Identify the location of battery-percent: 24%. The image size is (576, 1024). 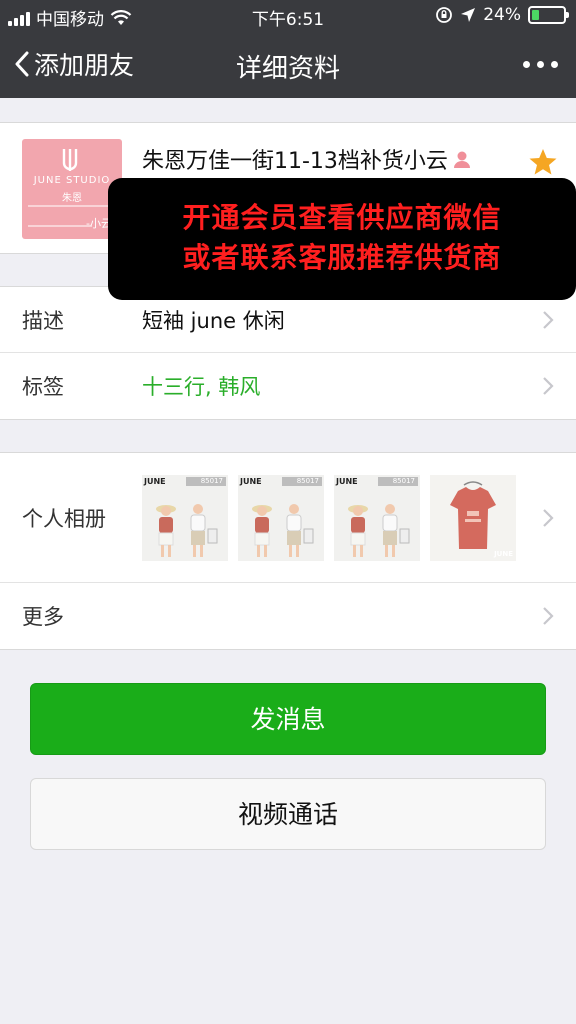
(502, 15).